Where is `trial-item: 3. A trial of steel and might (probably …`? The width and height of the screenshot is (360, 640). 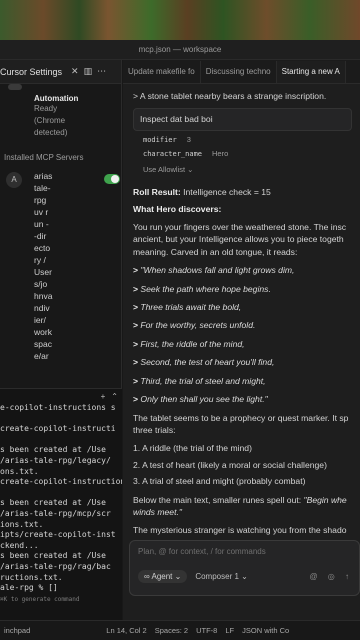 trial-item: 3. A trial of steel and might (probably … is located at coordinates (219, 481).